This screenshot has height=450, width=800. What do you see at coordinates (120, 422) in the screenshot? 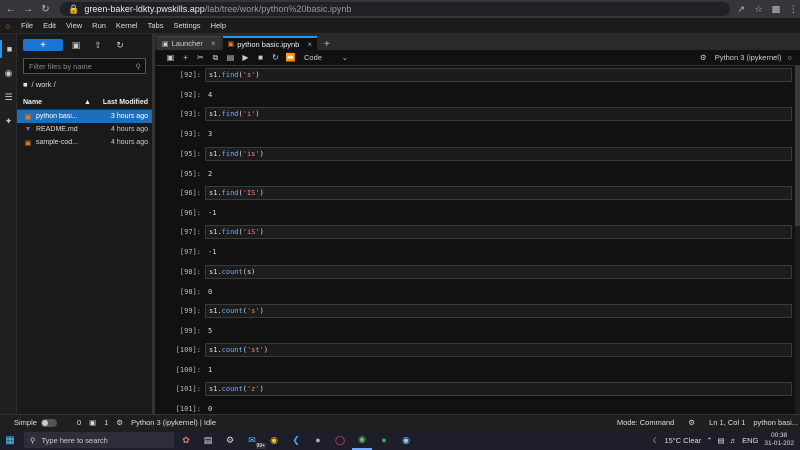
I see `kernel-gear-icon: ⚙` at bounding box center [120, 422].